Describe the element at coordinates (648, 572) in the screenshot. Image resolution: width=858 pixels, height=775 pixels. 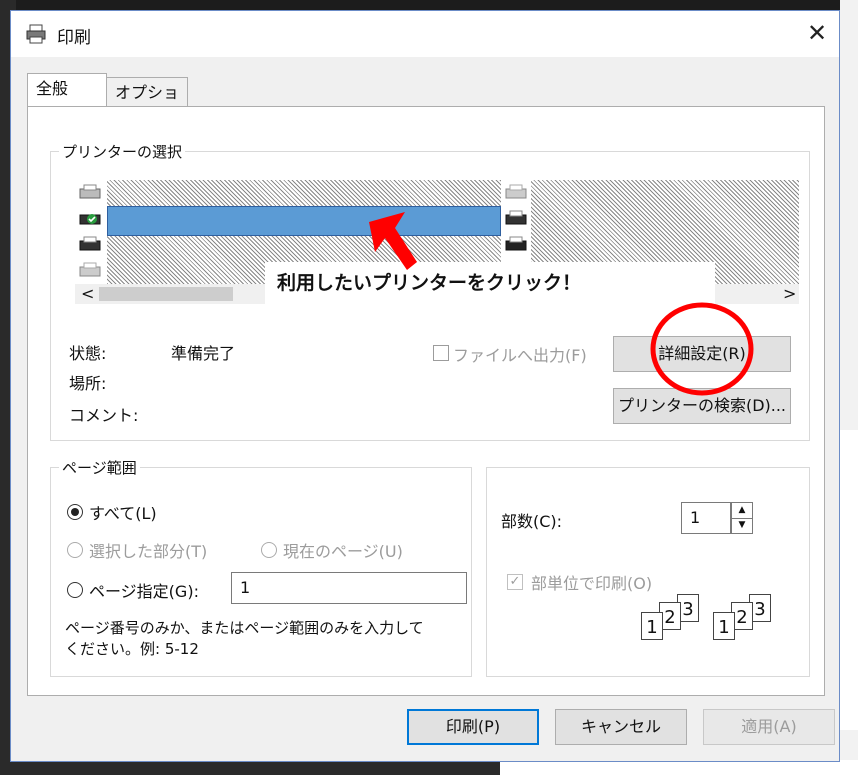
I see `copies-group: 部数(C): 1 ▲ ▼ ✓ 部単位で印刷(O) 3 2 1 3 2 1` at that location.